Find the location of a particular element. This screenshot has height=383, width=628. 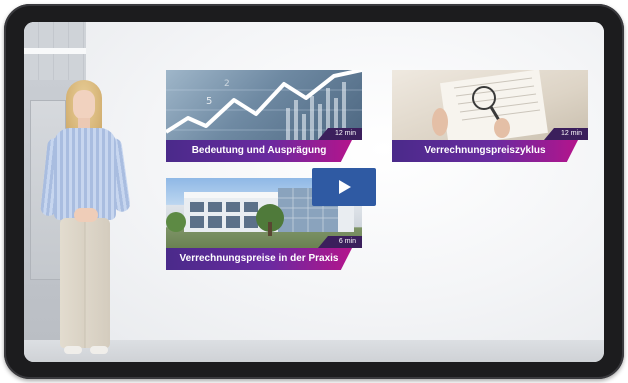

chapter-card-zyklus: 12 min Verrechnungspreiszyklus is located at coordinates (490, 117).